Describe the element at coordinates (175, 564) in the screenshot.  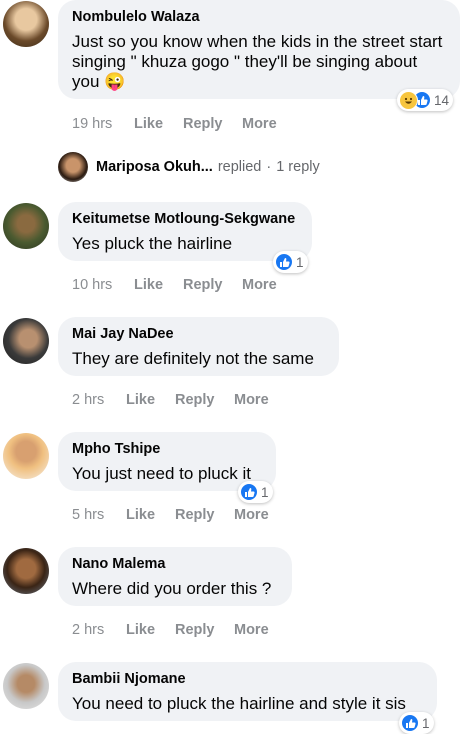
I see `commenter-name: Nano Malema` at that location.